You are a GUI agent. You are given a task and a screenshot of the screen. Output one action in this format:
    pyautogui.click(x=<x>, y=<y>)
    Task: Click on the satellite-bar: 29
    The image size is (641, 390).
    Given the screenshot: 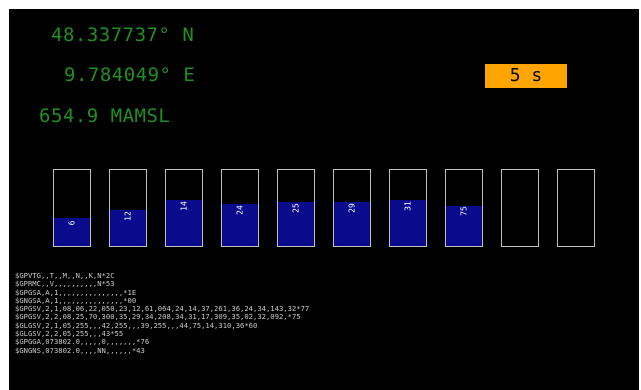 What is the action you would take?
    pyautogui.click(x=352, y=208)
    